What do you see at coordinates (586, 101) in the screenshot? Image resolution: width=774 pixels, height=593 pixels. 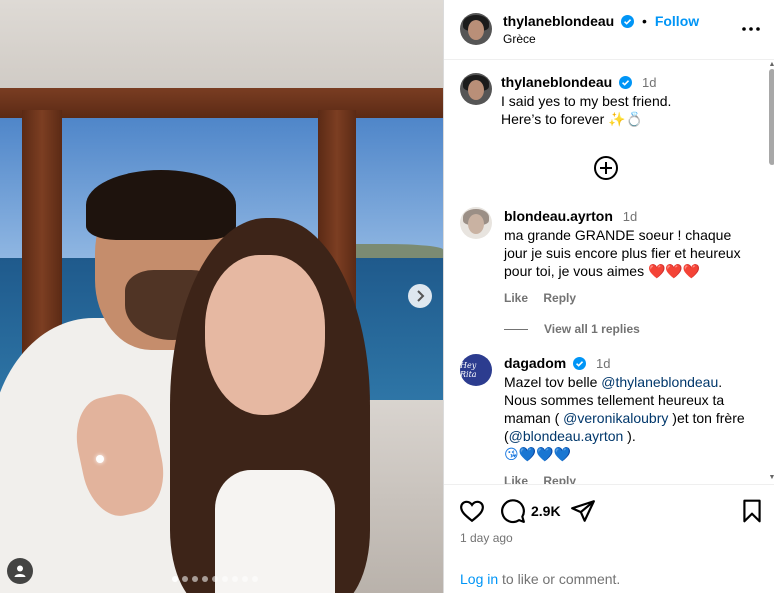 I see `caption-line-1: I said yes to my best friend.` at bounding box center [586, 101].